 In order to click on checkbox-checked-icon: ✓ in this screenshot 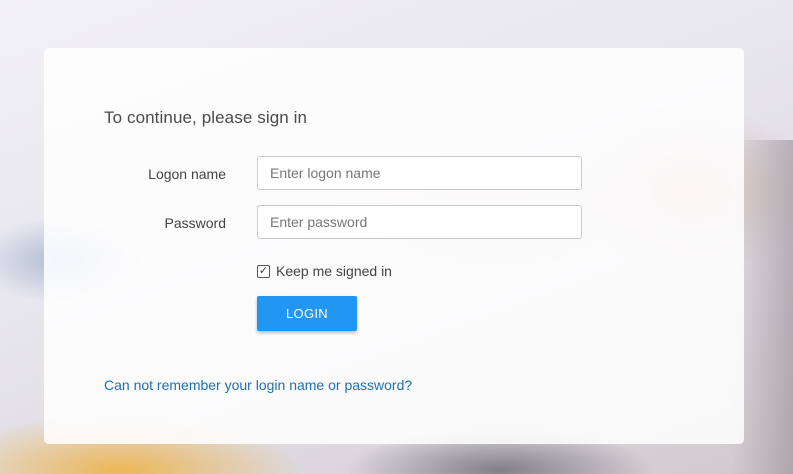, I will do `click(263, 271)`.